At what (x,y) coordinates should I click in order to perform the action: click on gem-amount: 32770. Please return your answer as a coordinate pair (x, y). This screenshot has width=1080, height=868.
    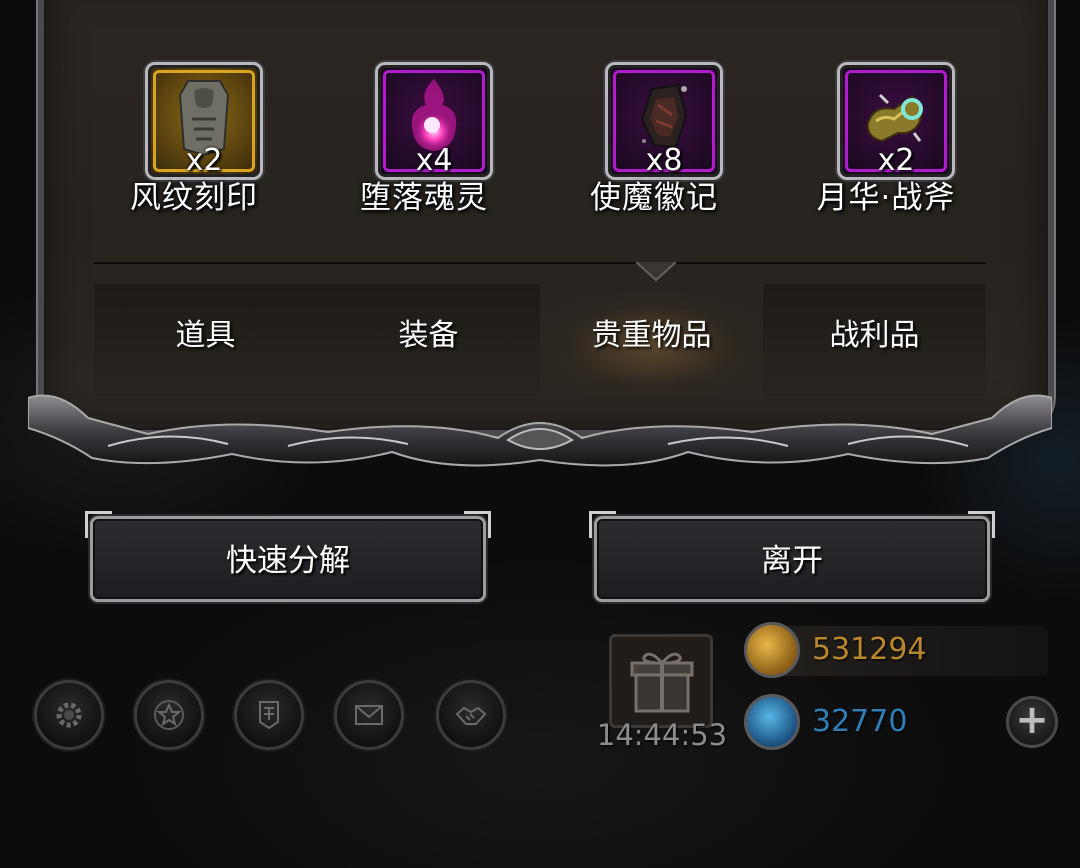
    Looking at the image, I should click on (860, 721).